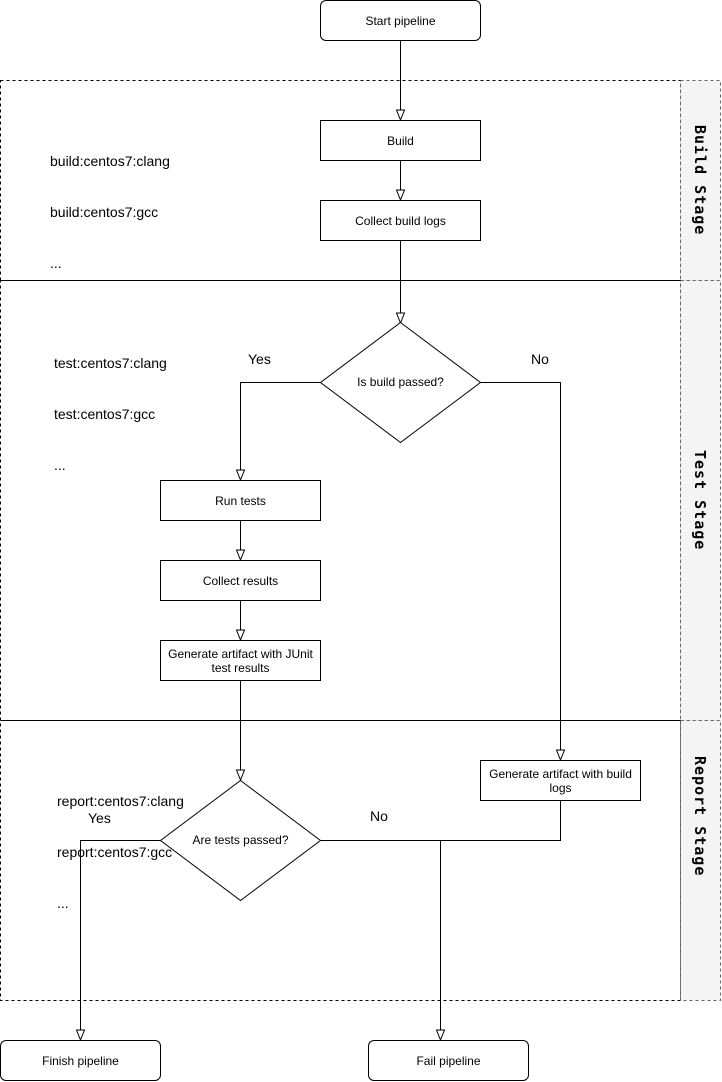 The height and width of the screenshot is (1082, 722). I want to click on lane-title-build: Build Stage, so click(700, 180).